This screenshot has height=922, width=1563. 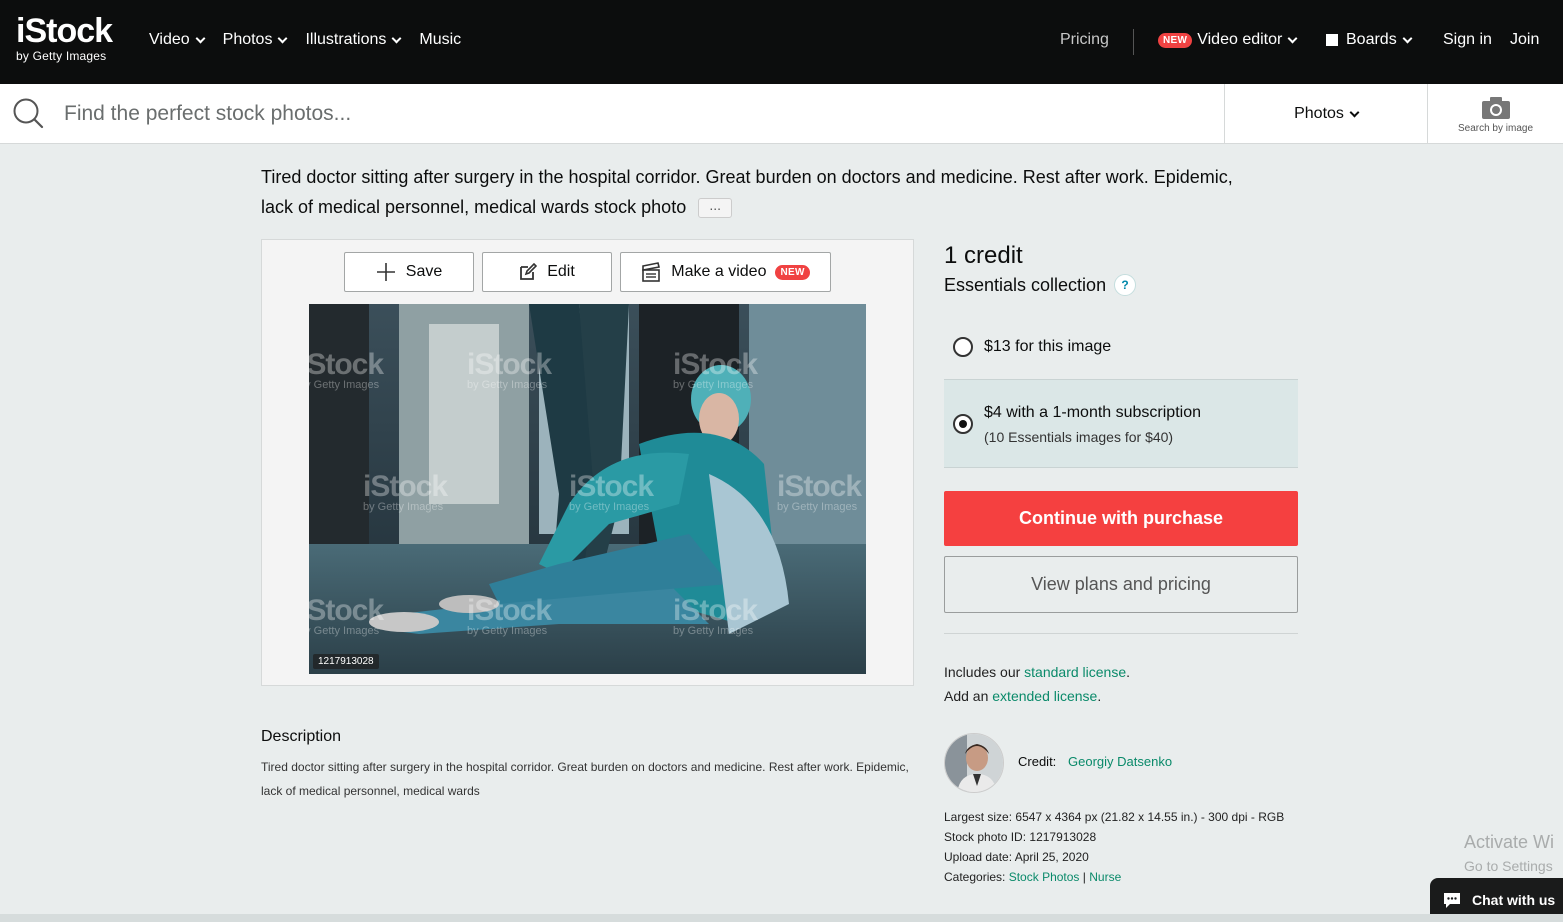 I want to click on help-icon: ?, so click(x=1125, y=285).